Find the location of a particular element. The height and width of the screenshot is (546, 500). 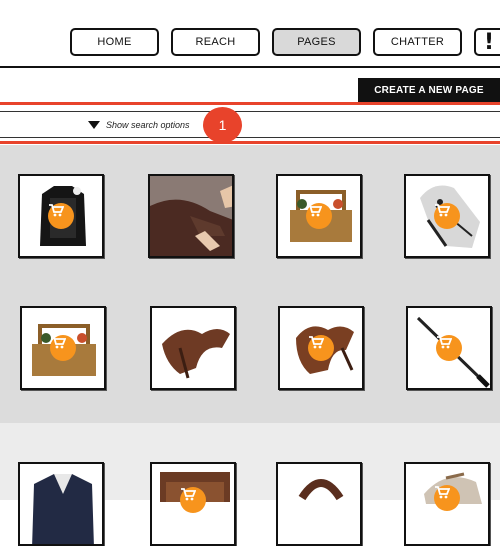

girth-strap-image is located at coordinates (321, 490).